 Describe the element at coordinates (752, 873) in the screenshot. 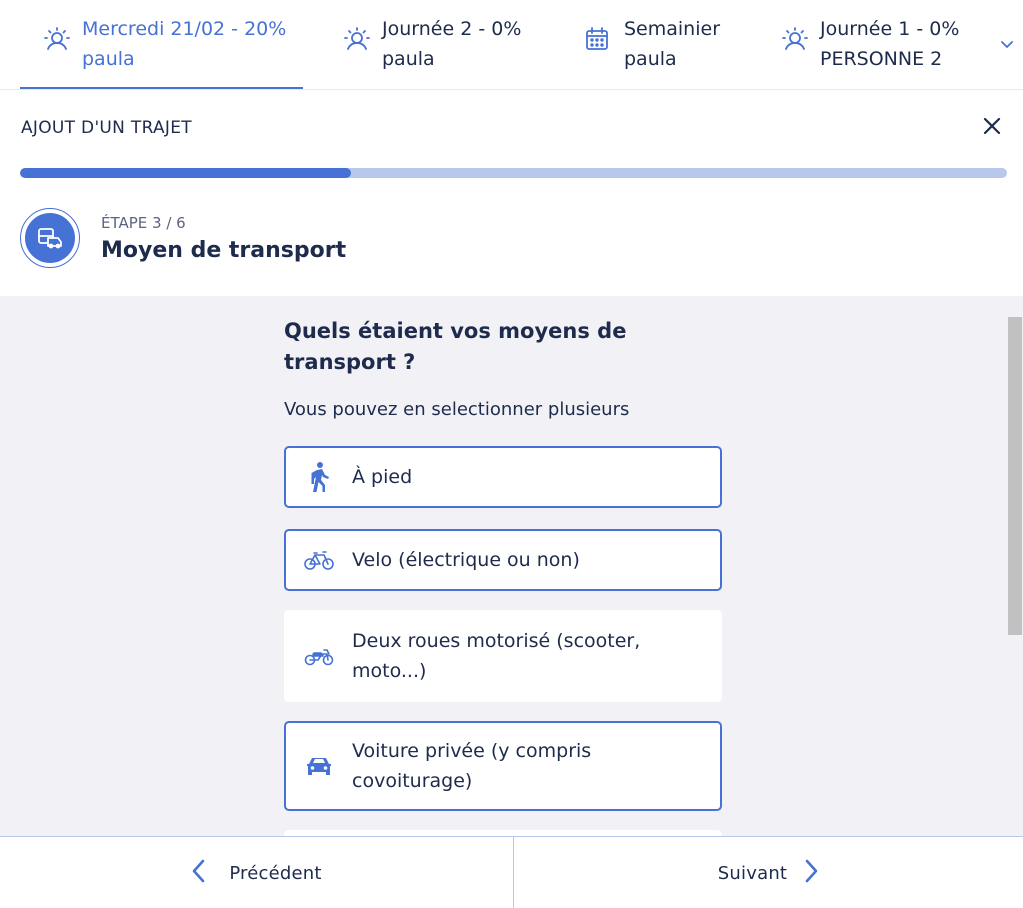

I see `next-label: Suivant` at that location.